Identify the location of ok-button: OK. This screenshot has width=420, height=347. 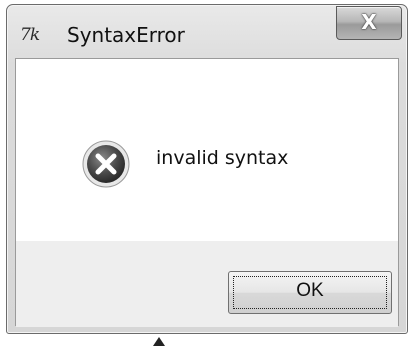
(310, 292).